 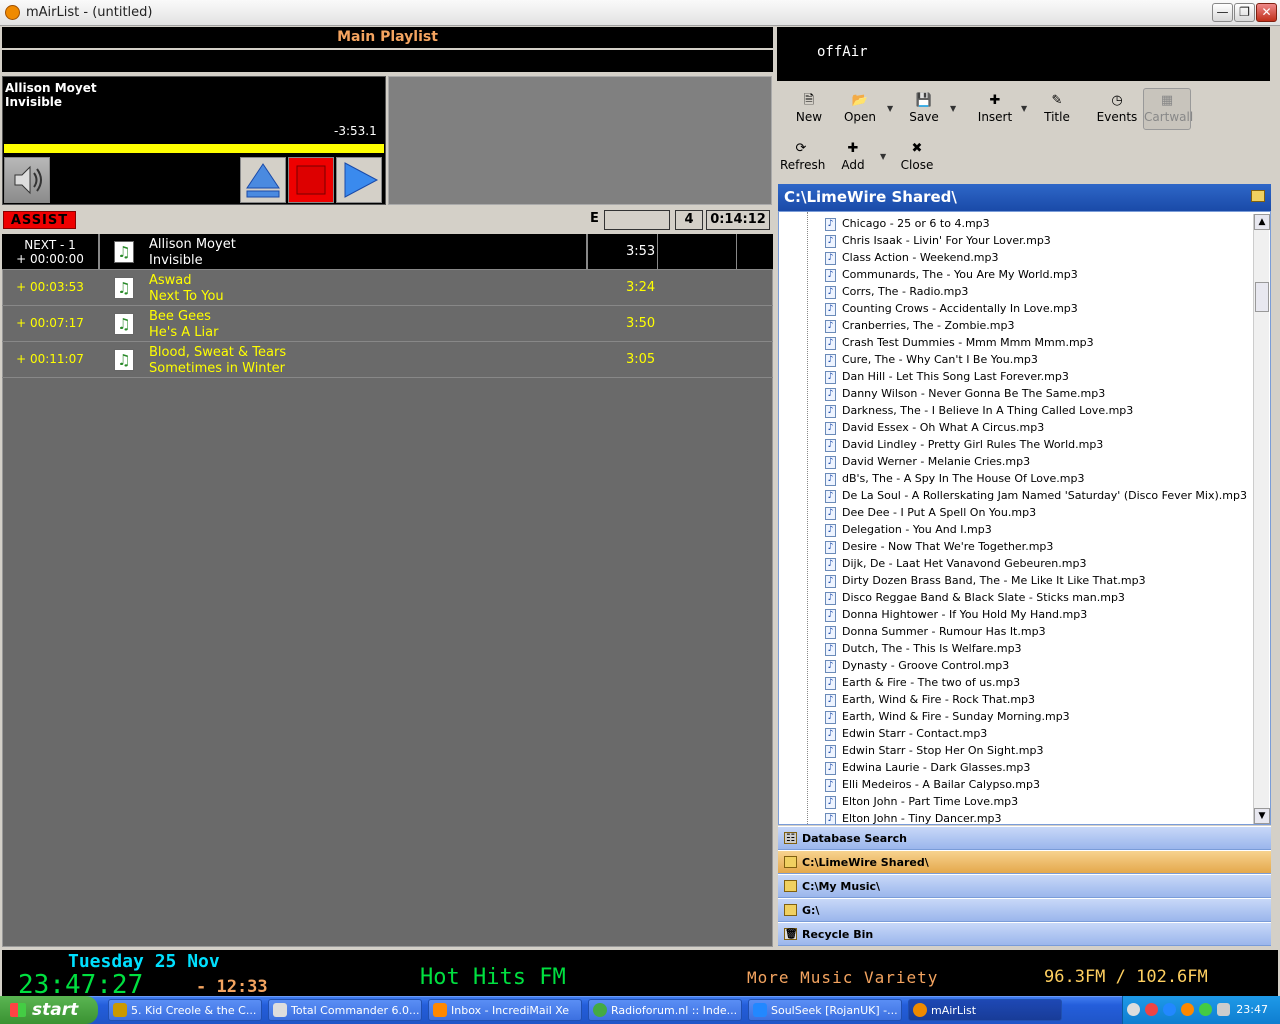 What do you see at coordinates (311, 180) in the screenshot?
I see `stop-button` at bounding box center [311, 180].